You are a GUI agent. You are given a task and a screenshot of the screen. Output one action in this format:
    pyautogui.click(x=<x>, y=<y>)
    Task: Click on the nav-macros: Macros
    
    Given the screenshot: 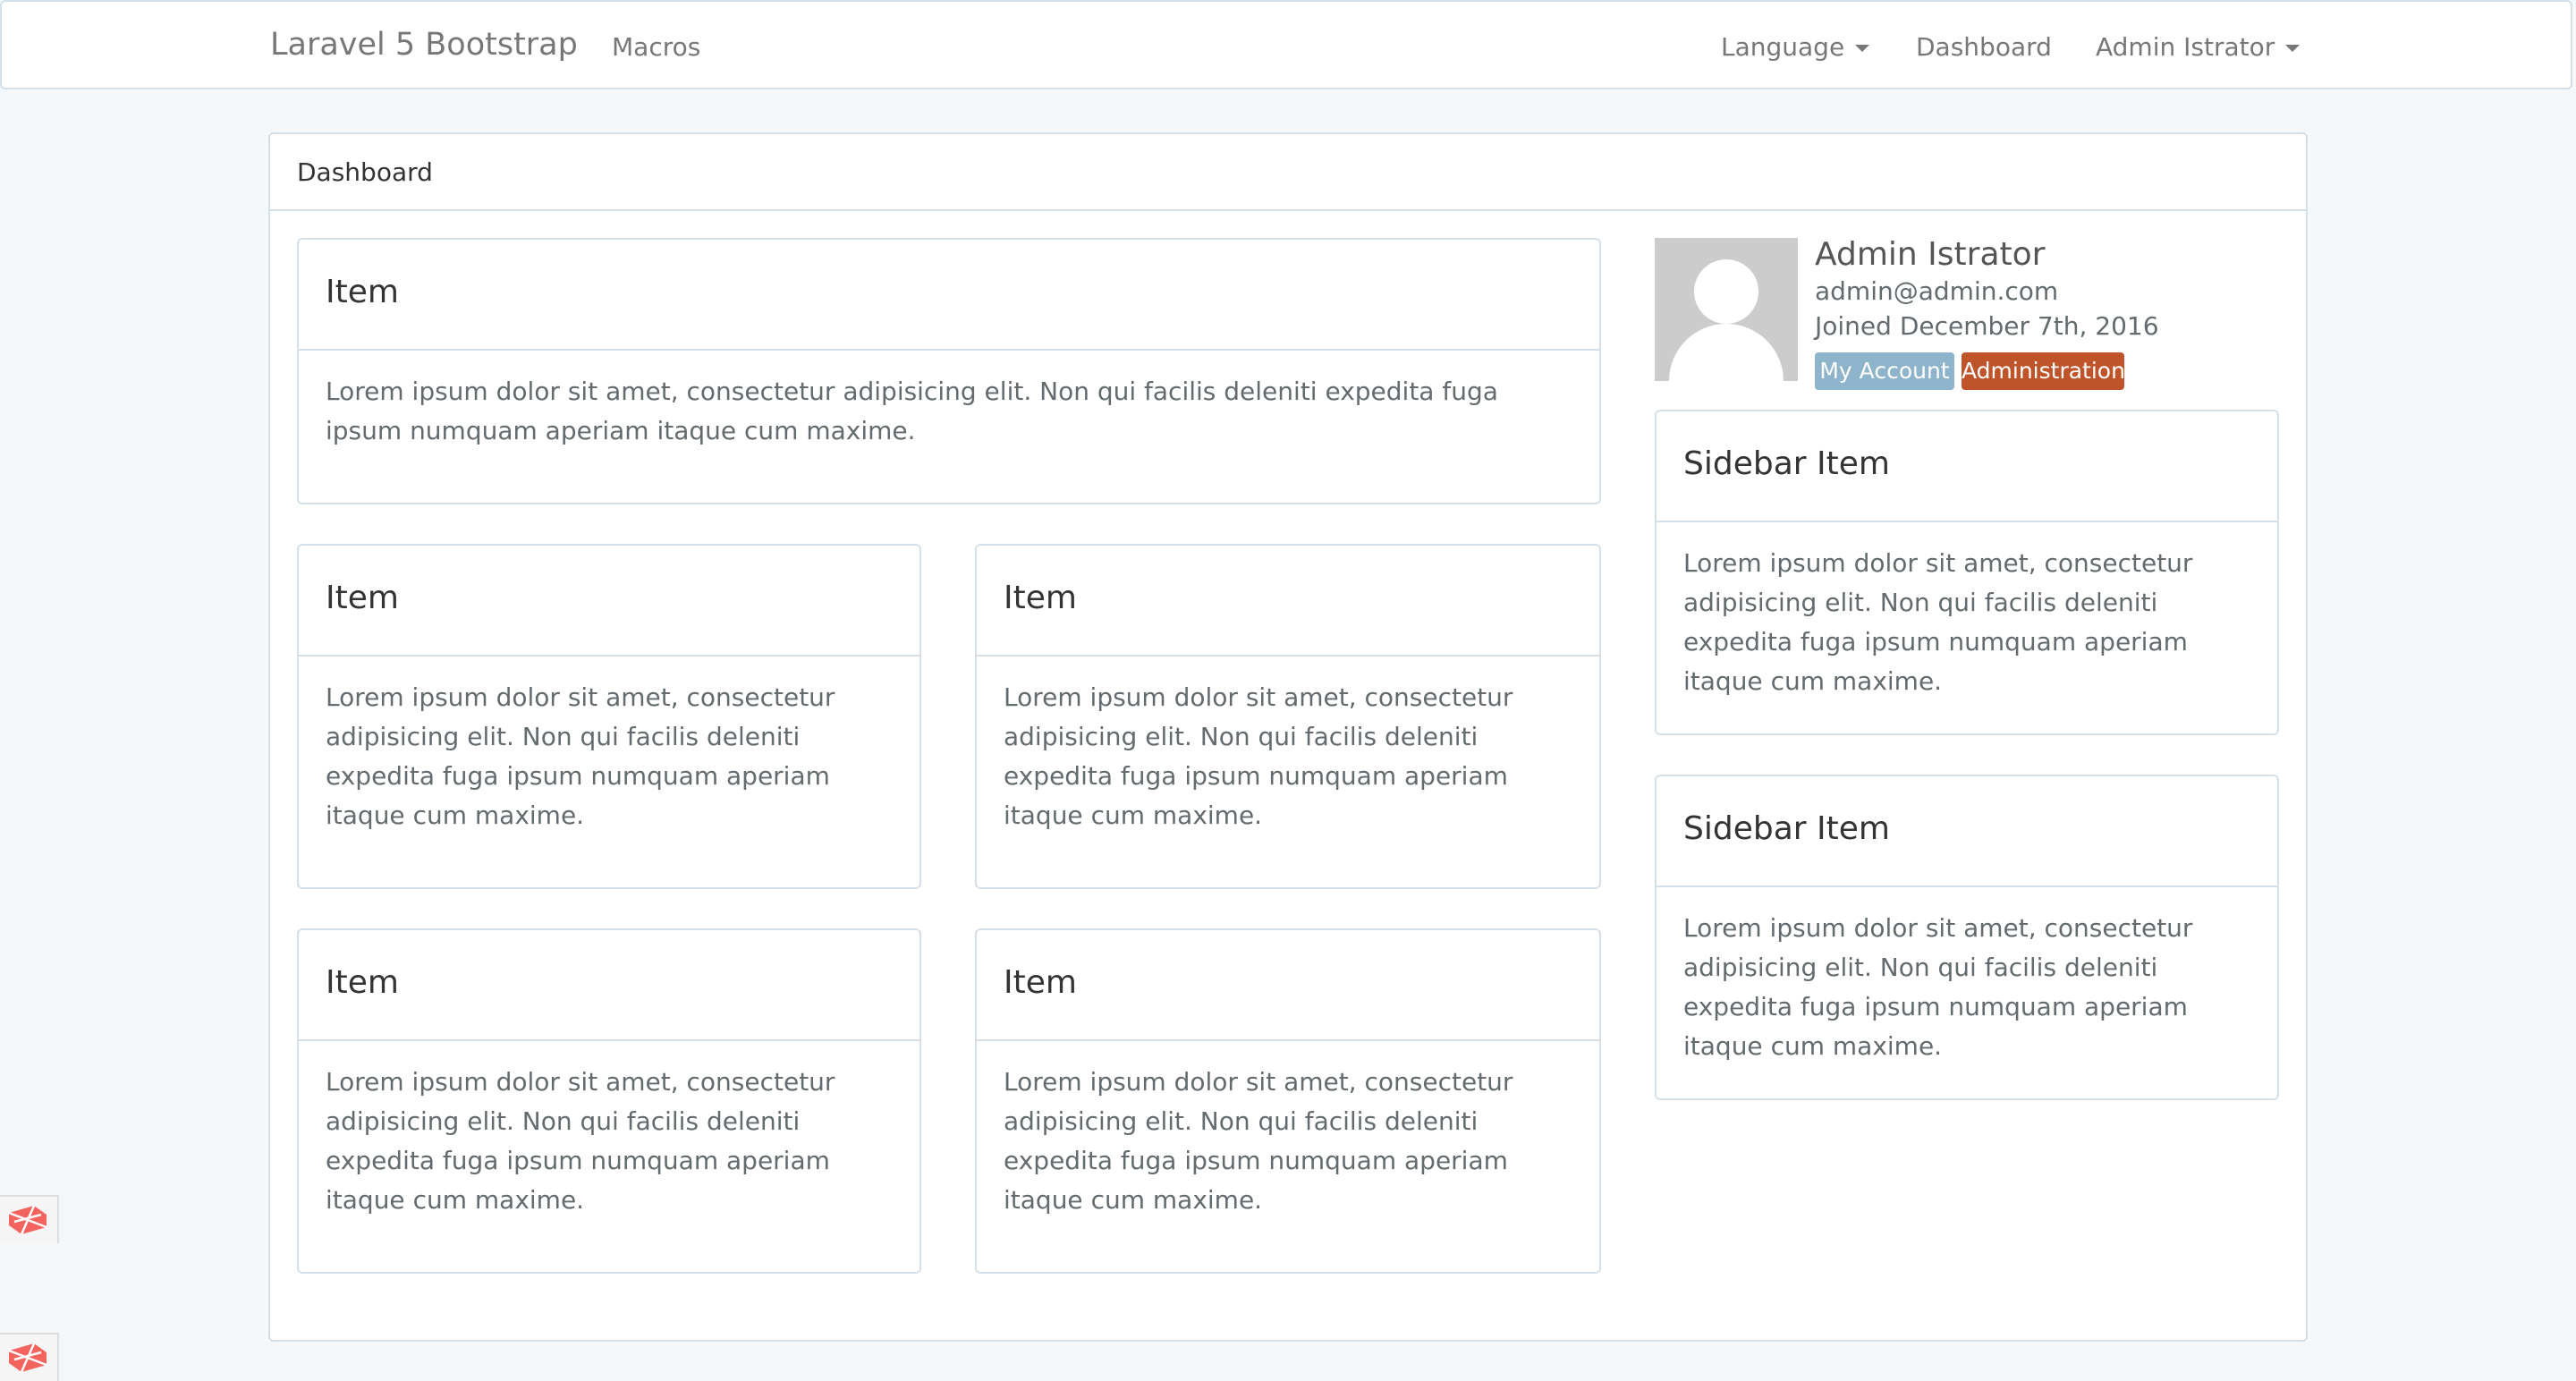 What is the action you would take?
    pyautogui.click(x=656, y=47)
    